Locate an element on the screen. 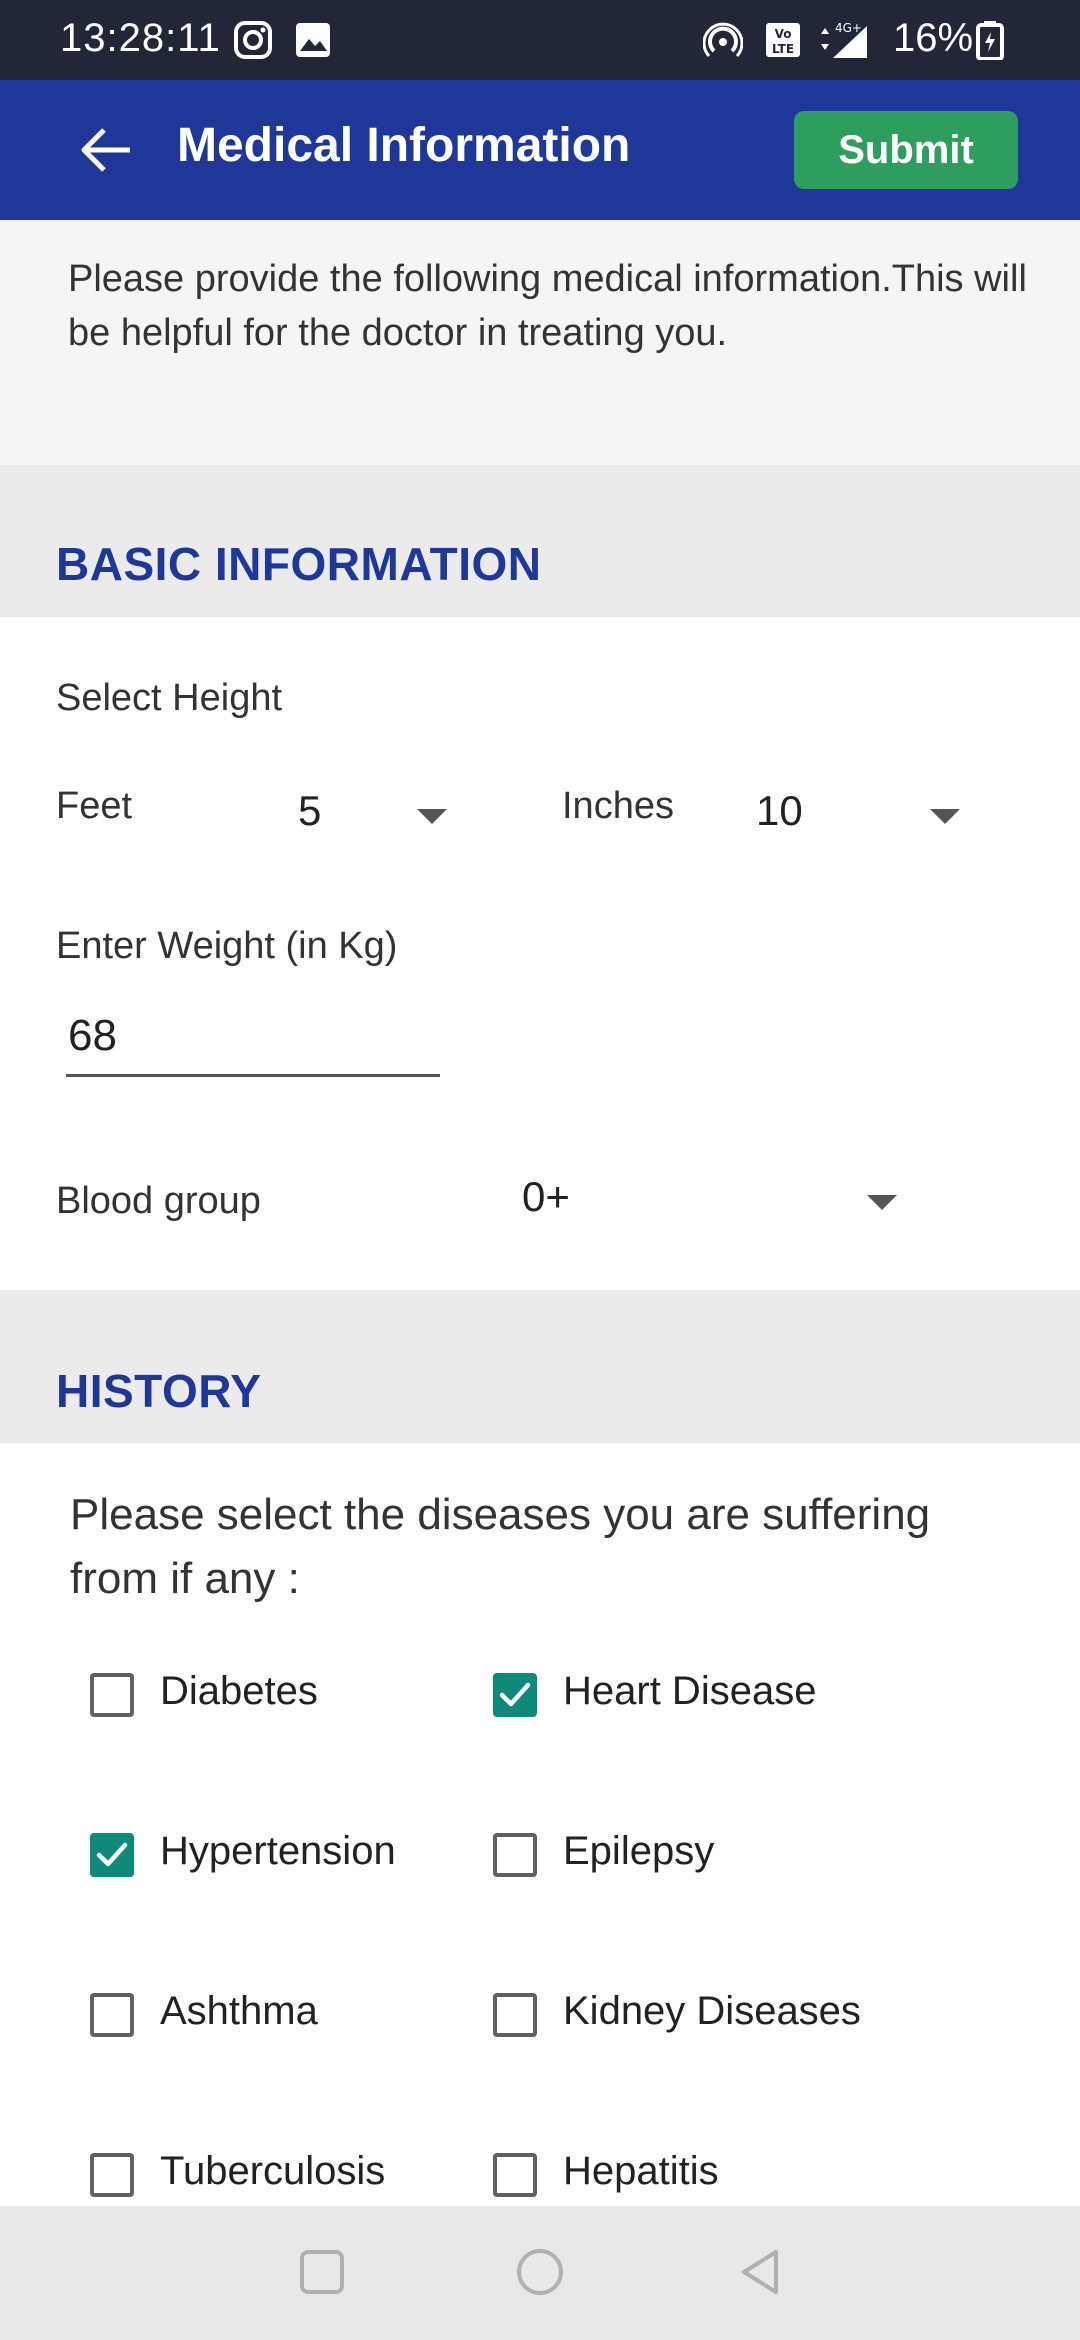  checkbox-hypertension: Hypertension is located at coordinates (270, 1855).